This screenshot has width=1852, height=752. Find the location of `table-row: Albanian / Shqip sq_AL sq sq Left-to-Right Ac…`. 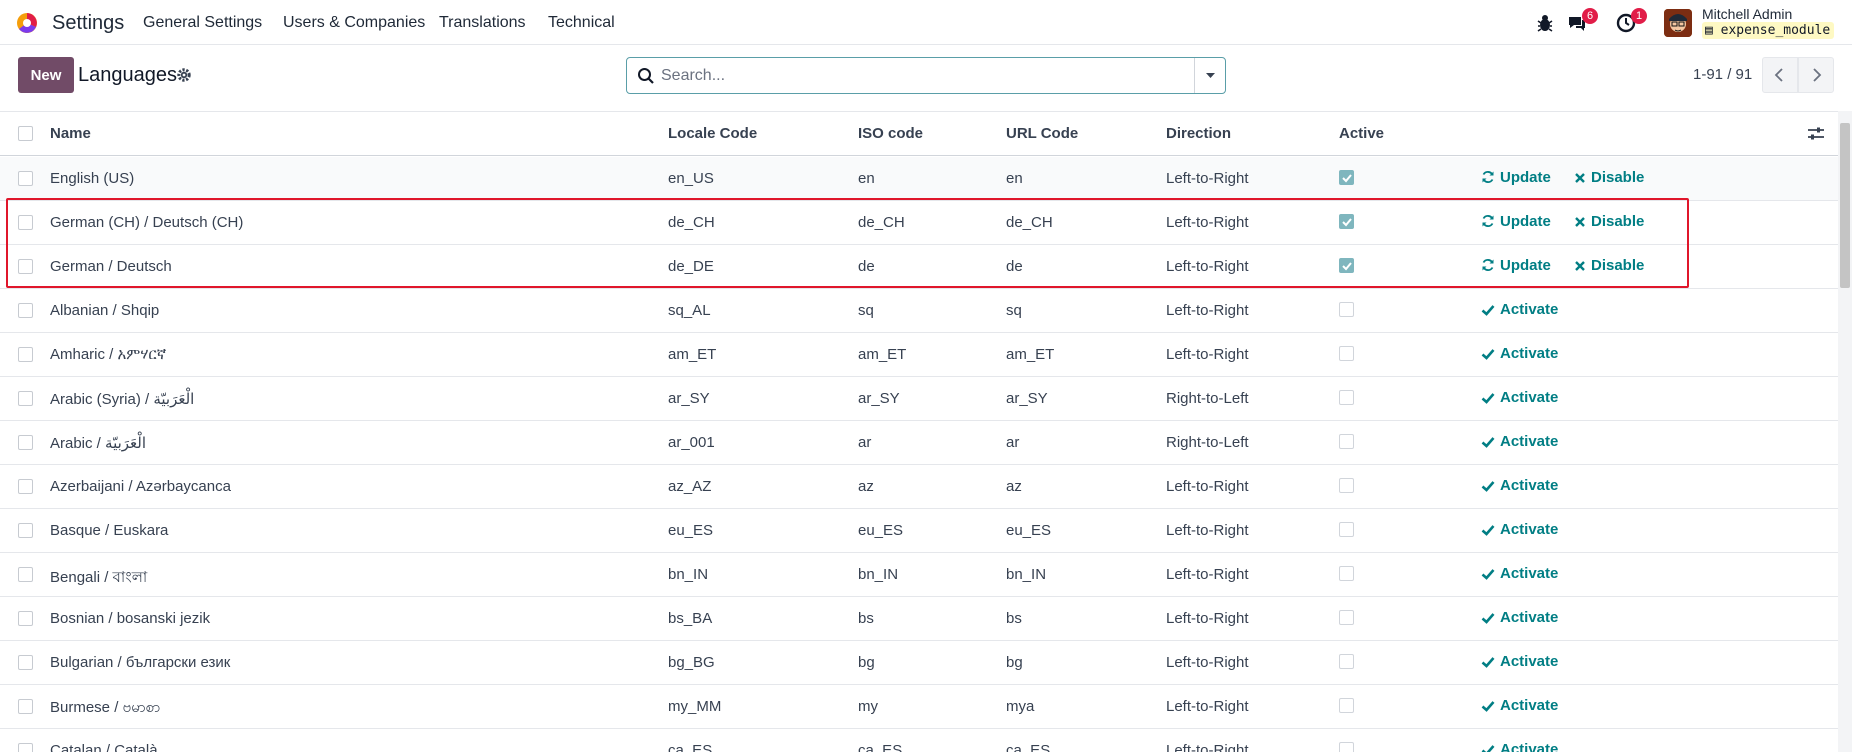

table-row: Albanian / Shqip sq_AL sq sq Left-to-Right Ac… is located at coordinates (919, 311).